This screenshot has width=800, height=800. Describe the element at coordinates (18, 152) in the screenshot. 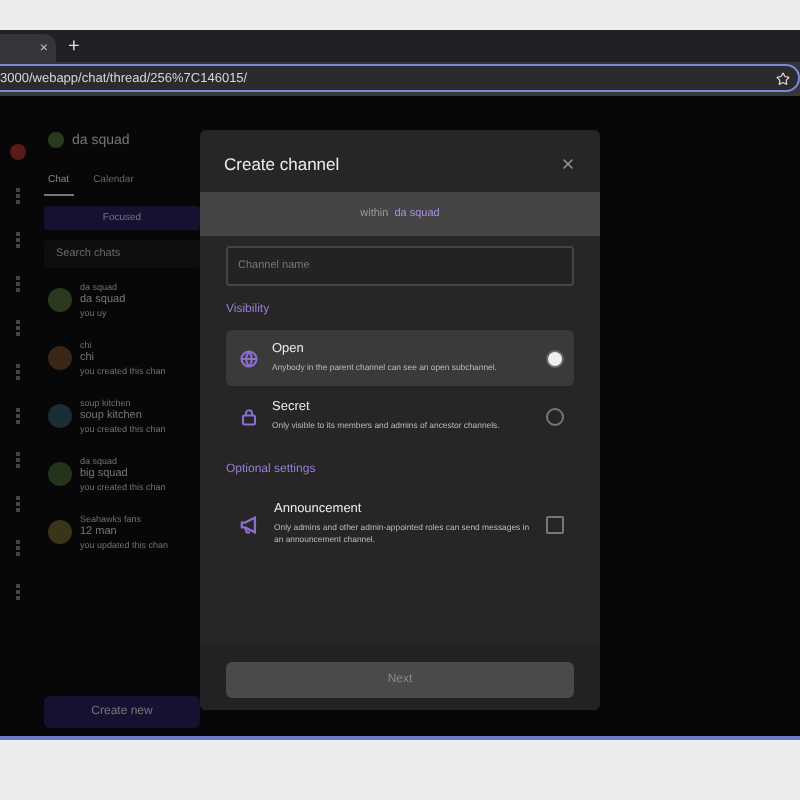

I see `profile-avatar` at that location.